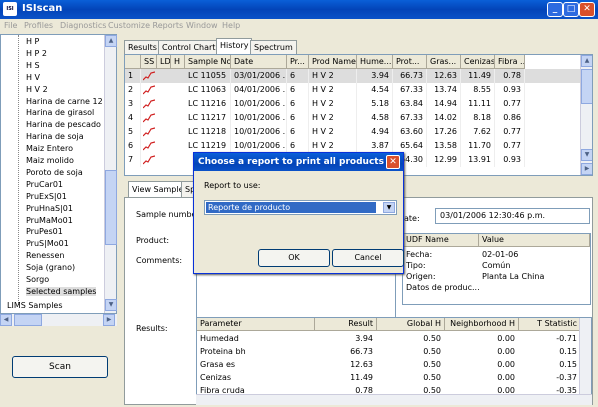  What do you see at coordinates (111, 41) in the screenshot?
I see `scroll-up-icon: ▲` at bounding box center [111, 41].